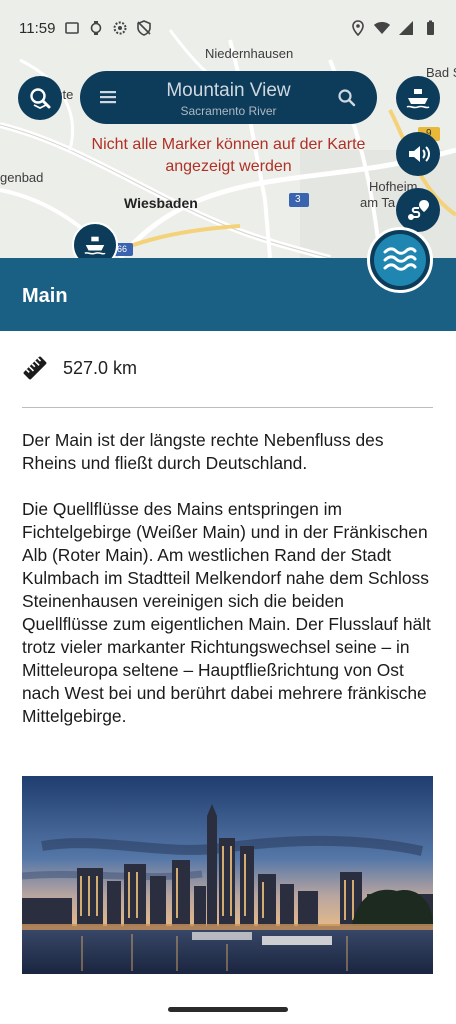 This screenshot has height=1024, width=456. I want to click on water-waves-icon, so click(400, 259).